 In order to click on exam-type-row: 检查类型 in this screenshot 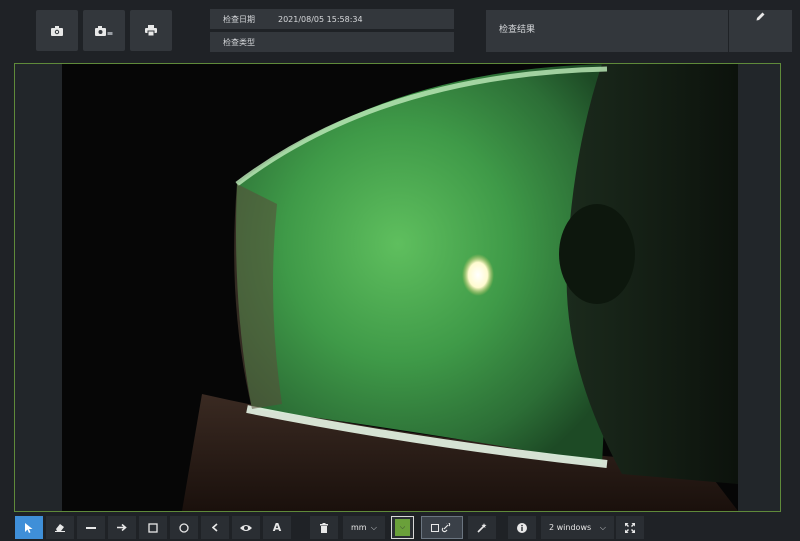, I will do `click(332, 42)`.